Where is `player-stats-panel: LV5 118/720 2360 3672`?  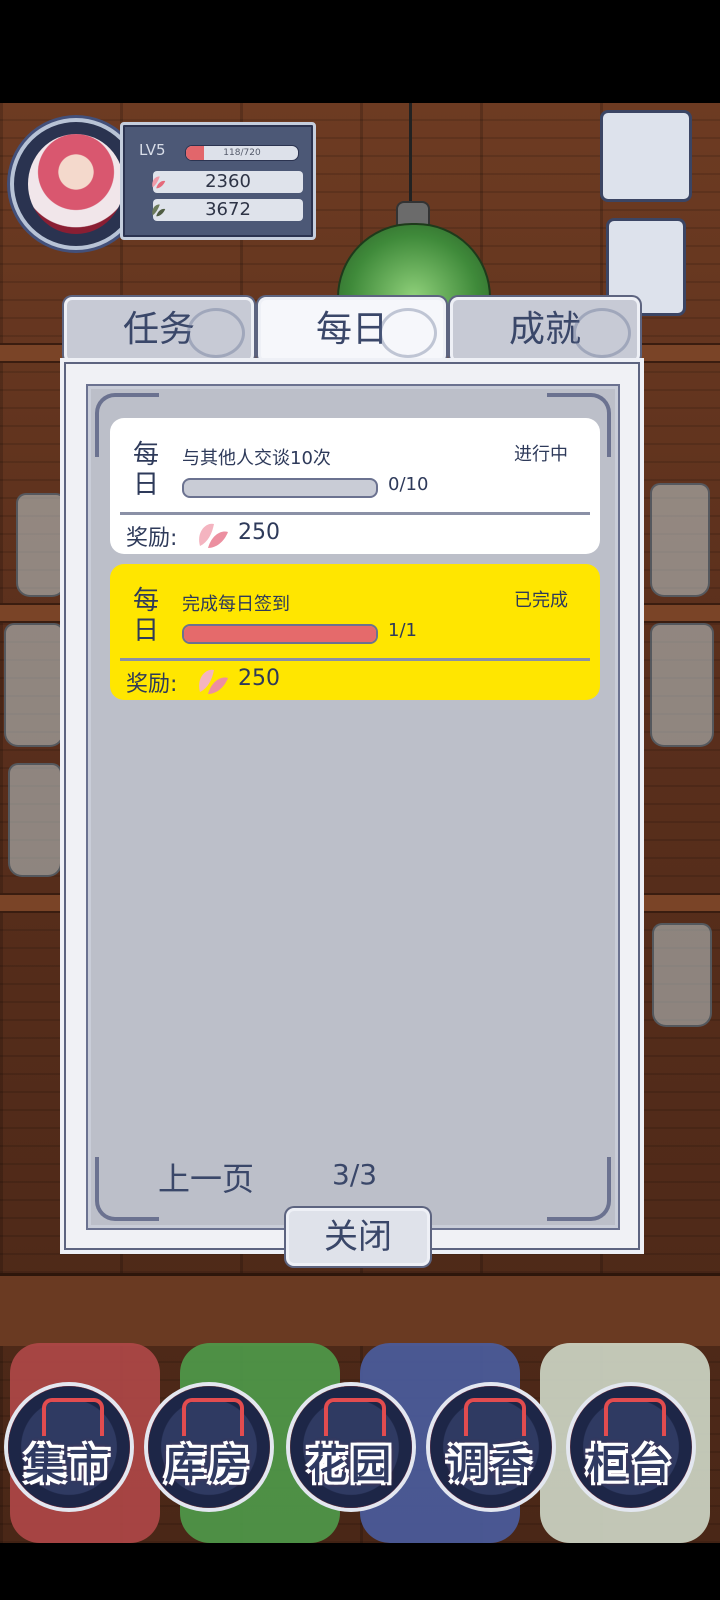 player-stats-panel: LV5 118/720 2360 3672 is located at coordinates (218, 181).